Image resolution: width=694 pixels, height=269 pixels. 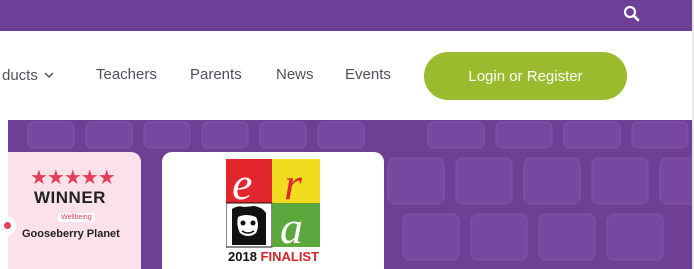 I want to click on era-logo-icon: e r a, so click(x=273, y=205).